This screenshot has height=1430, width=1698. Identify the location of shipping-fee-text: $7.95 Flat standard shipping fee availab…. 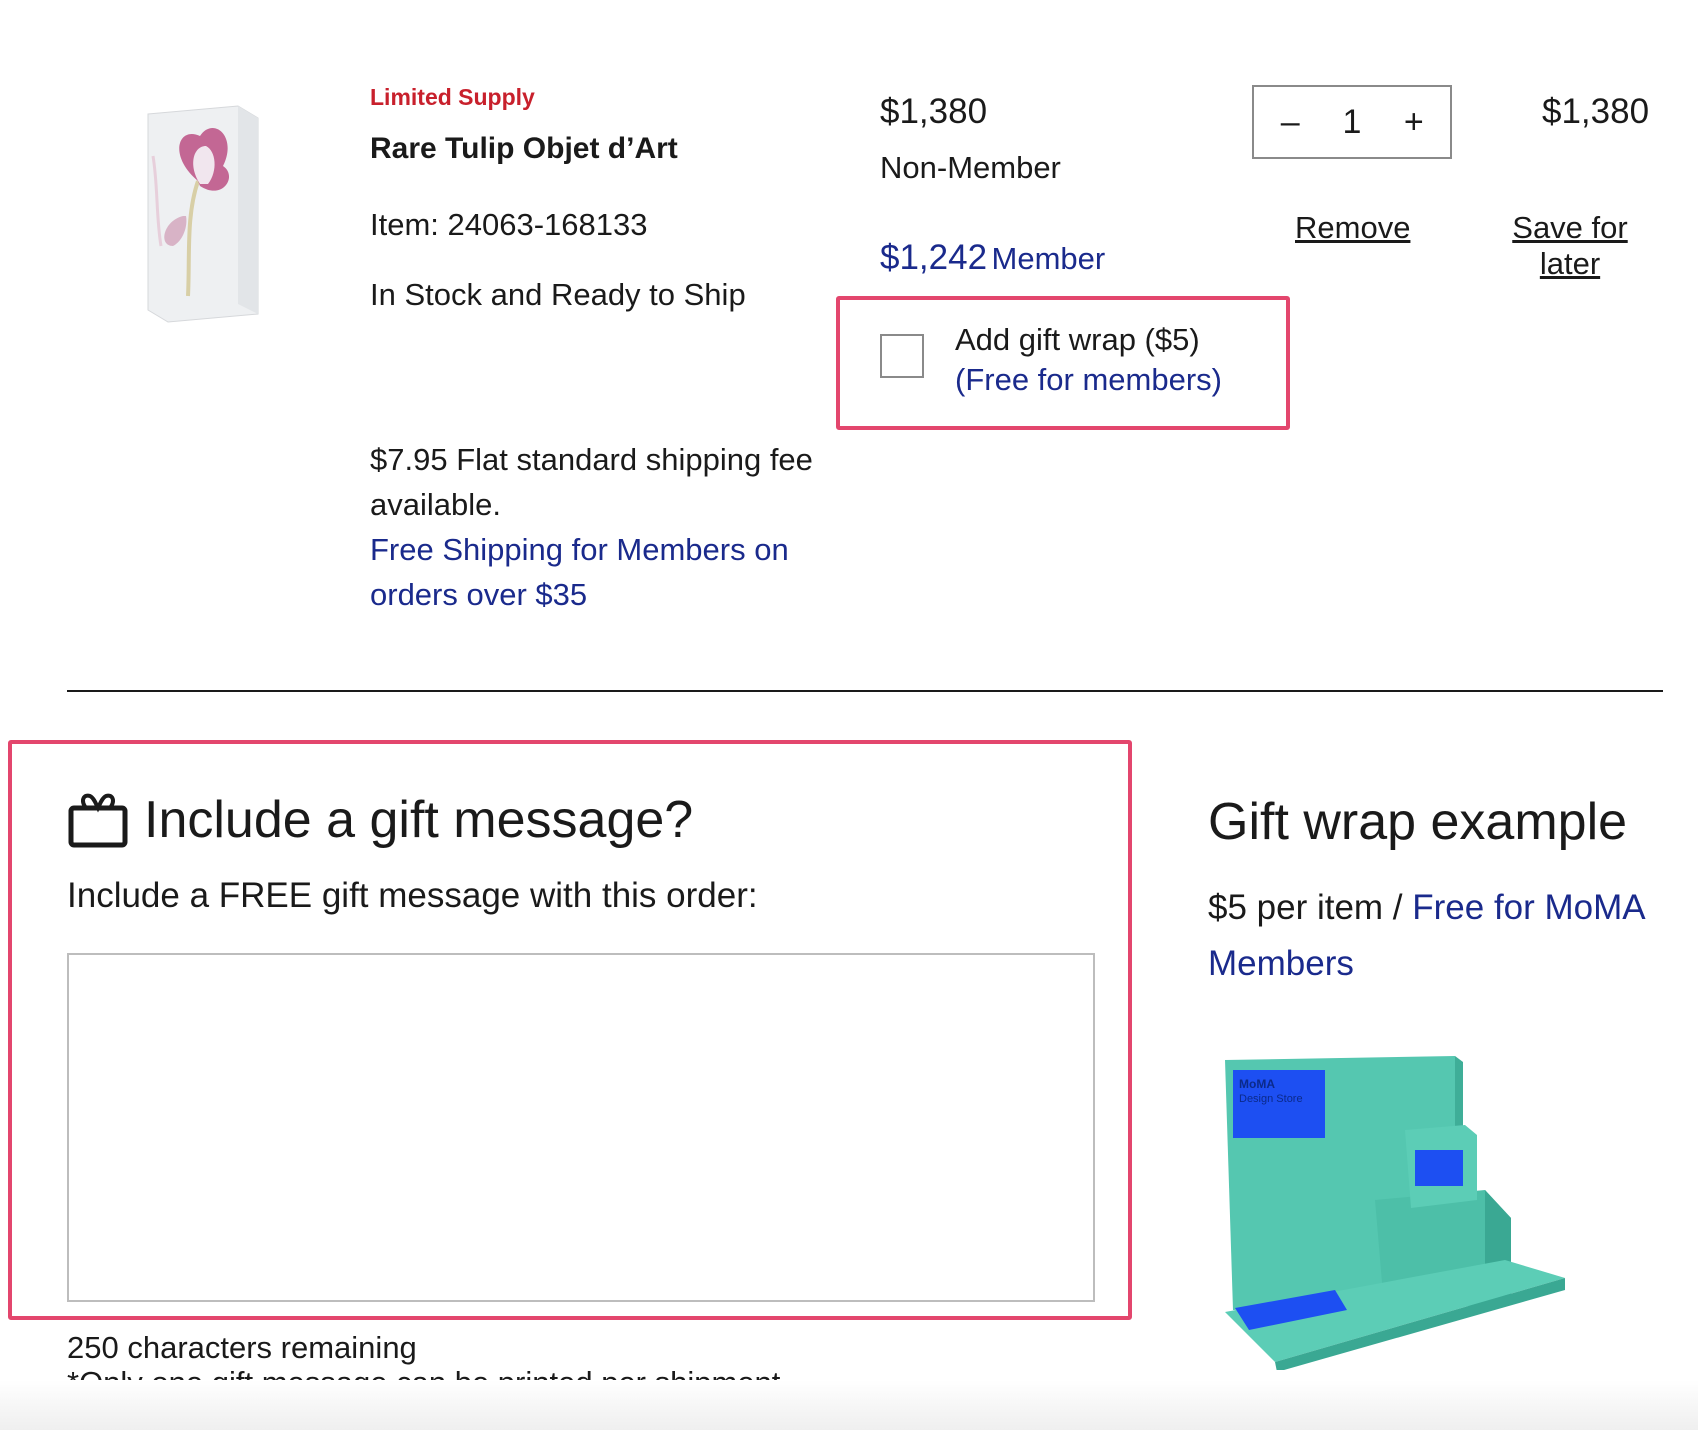
(591, 482).